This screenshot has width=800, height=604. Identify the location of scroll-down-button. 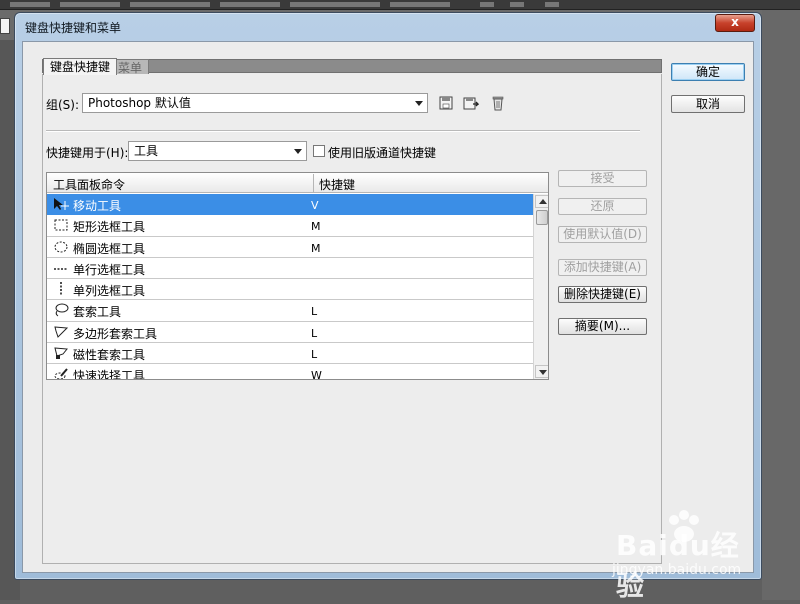
(541, 371).